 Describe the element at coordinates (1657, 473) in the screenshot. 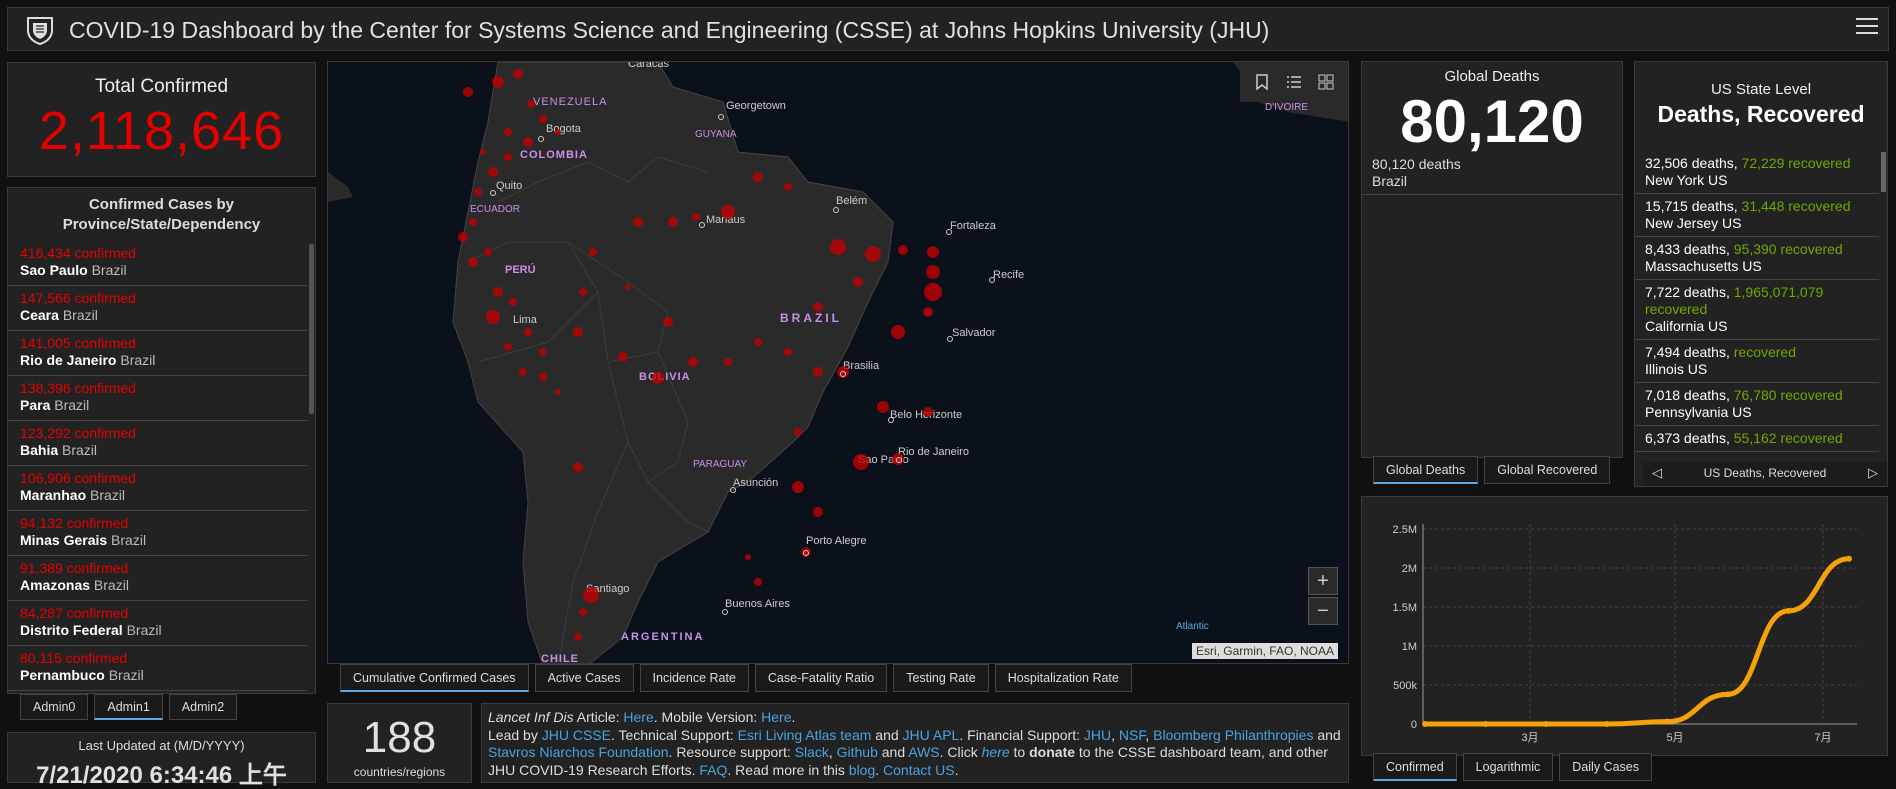

I see `prev-page-icon: ◁` at that location.